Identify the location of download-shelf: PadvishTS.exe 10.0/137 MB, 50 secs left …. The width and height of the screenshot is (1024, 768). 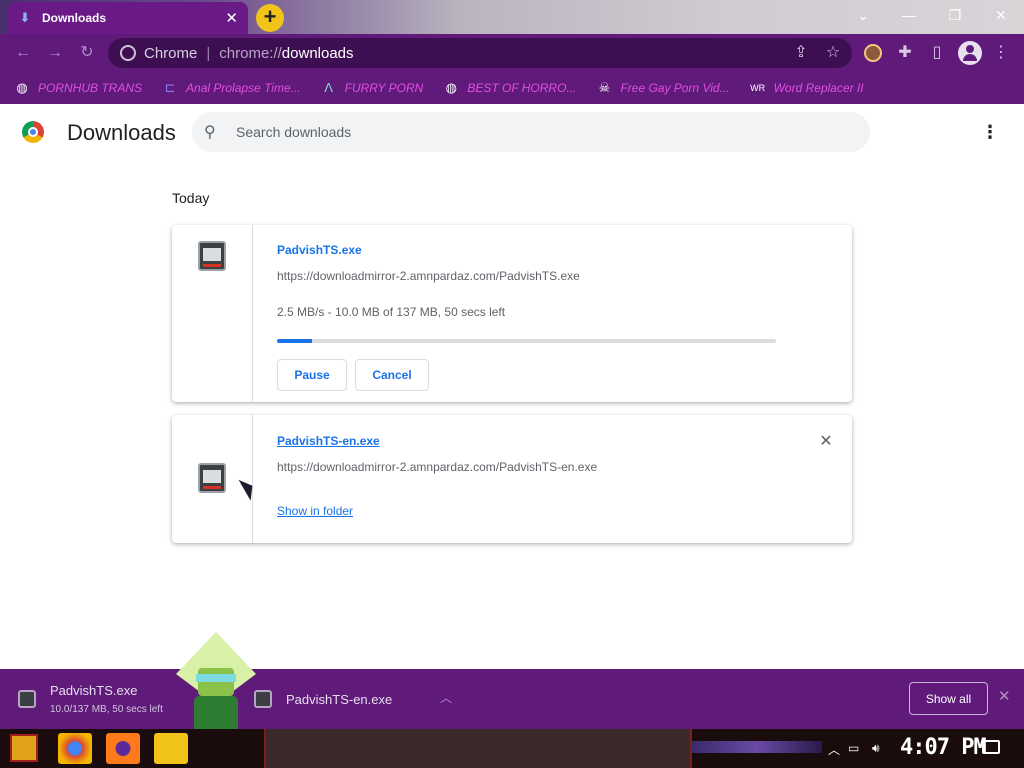
(512, 699).